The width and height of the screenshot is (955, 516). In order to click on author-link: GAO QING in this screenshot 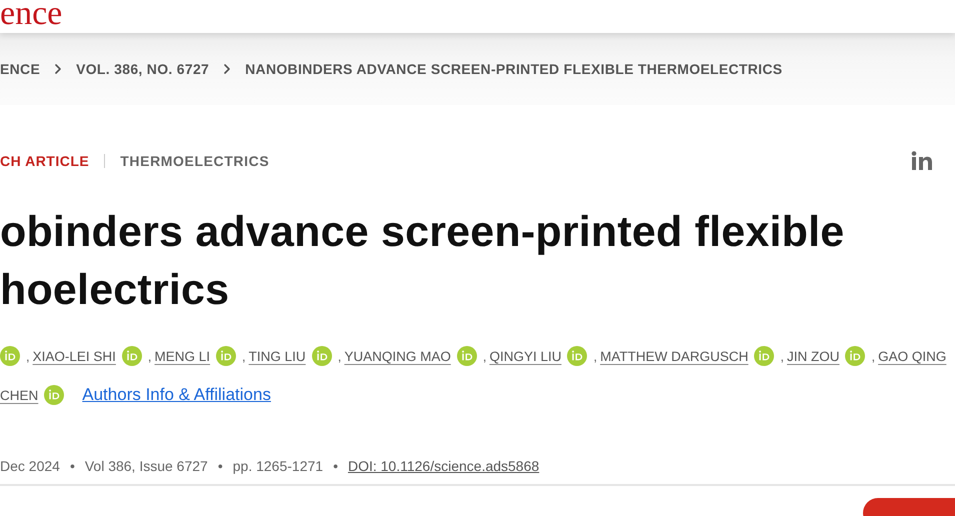, I will do `click(912, 356)`.